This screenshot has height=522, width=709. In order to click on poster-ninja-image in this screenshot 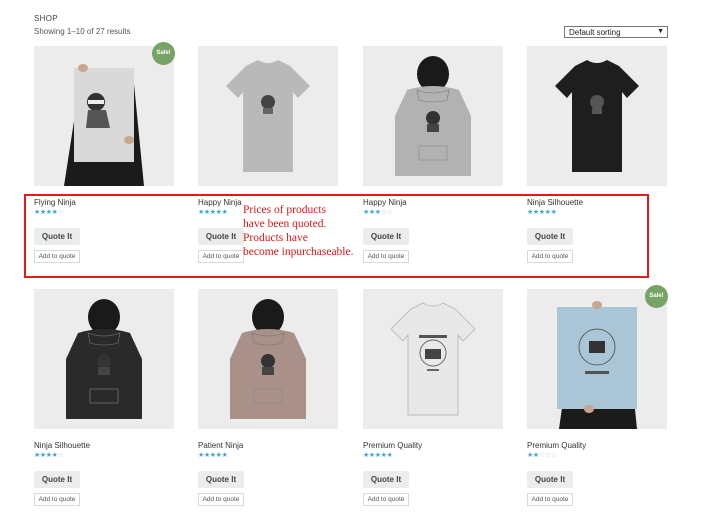, I will do `click(104, 116)`.